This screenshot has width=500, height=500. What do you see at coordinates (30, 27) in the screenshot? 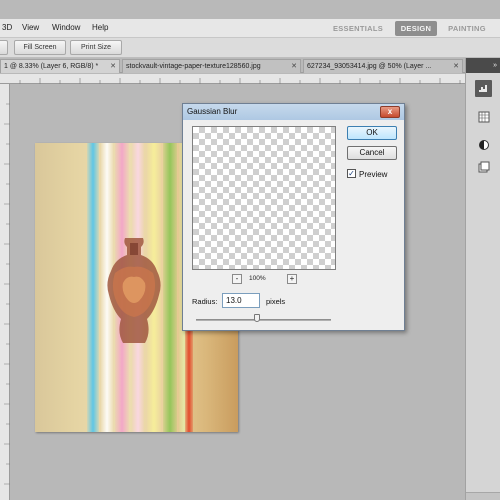
I see `menu-view: View` at bounding box center [30, 27].